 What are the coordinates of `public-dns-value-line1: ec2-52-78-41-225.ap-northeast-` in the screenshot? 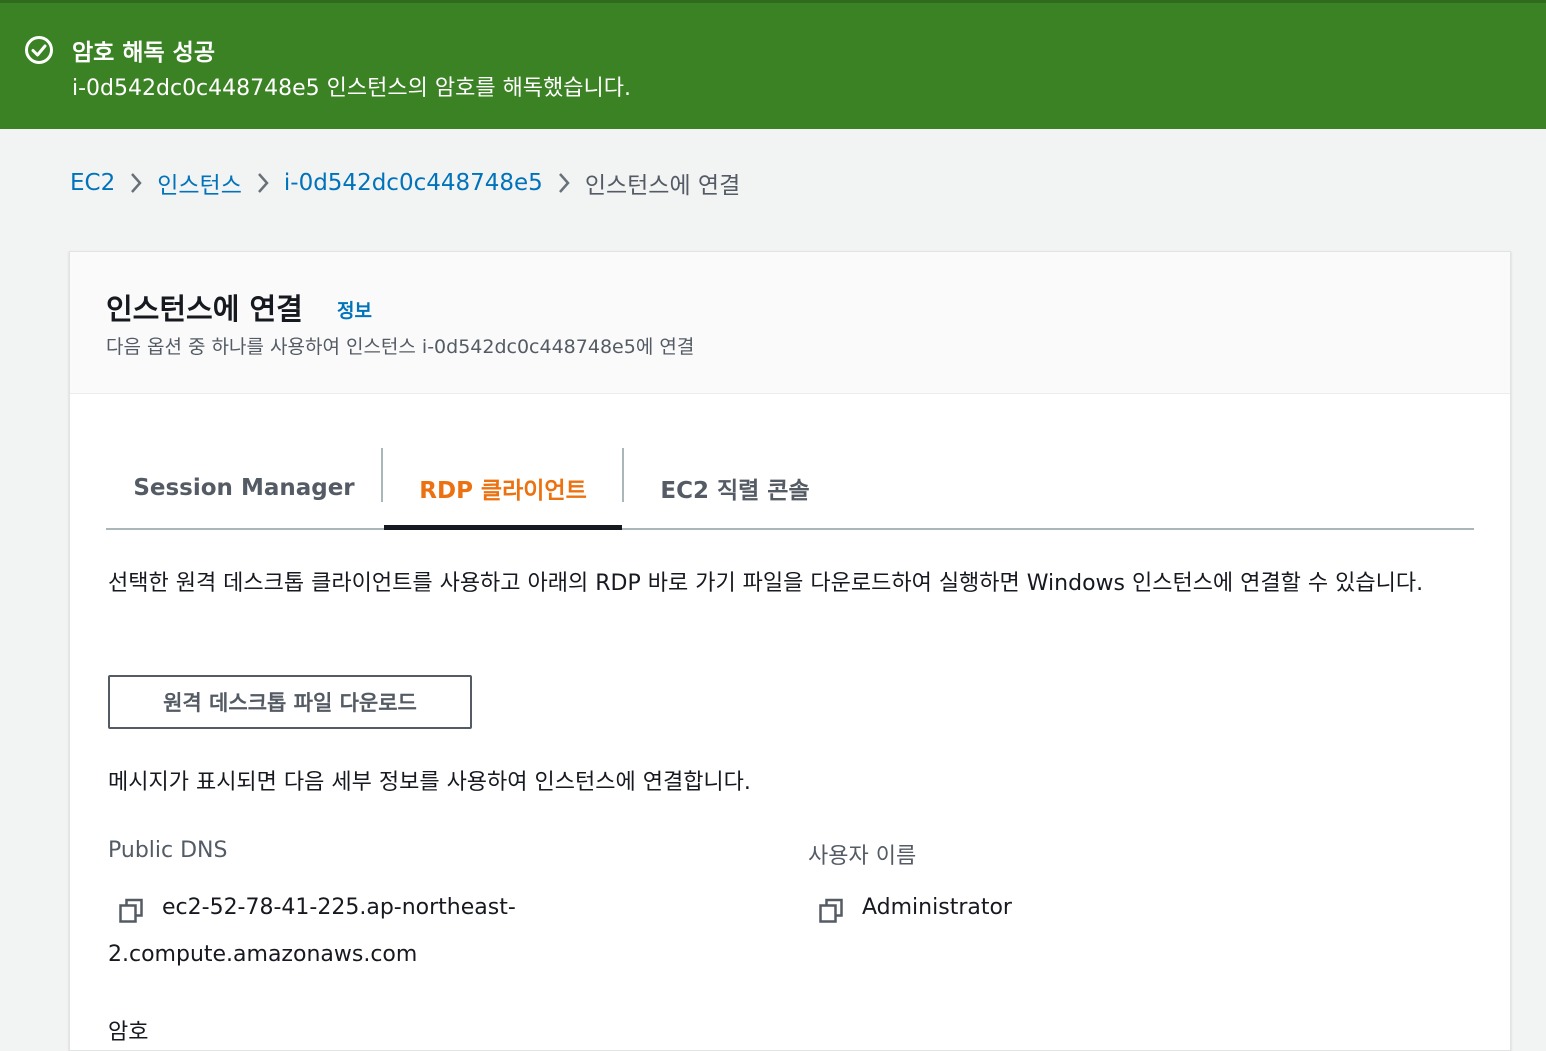 It's located at (339, 907).